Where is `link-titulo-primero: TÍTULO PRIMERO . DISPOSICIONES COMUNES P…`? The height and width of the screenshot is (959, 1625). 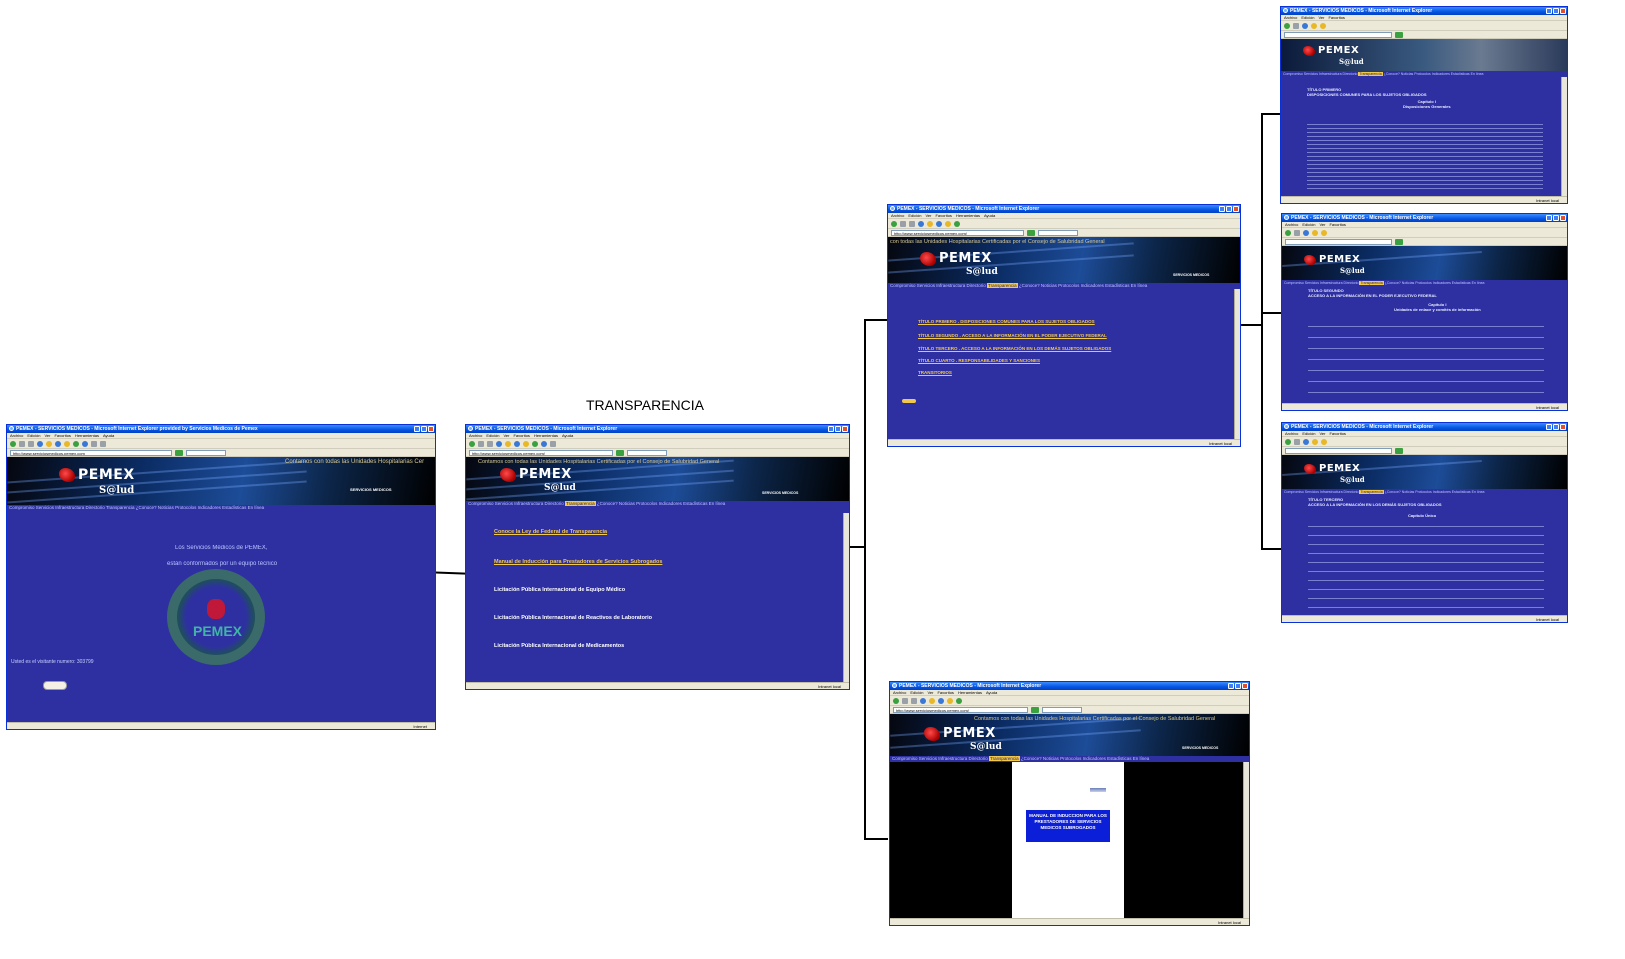
link-titulo-primero: TÍTULO PRIMERO . DISPOSICIONES COMUNES P… is located at coordinates (1006, 321).